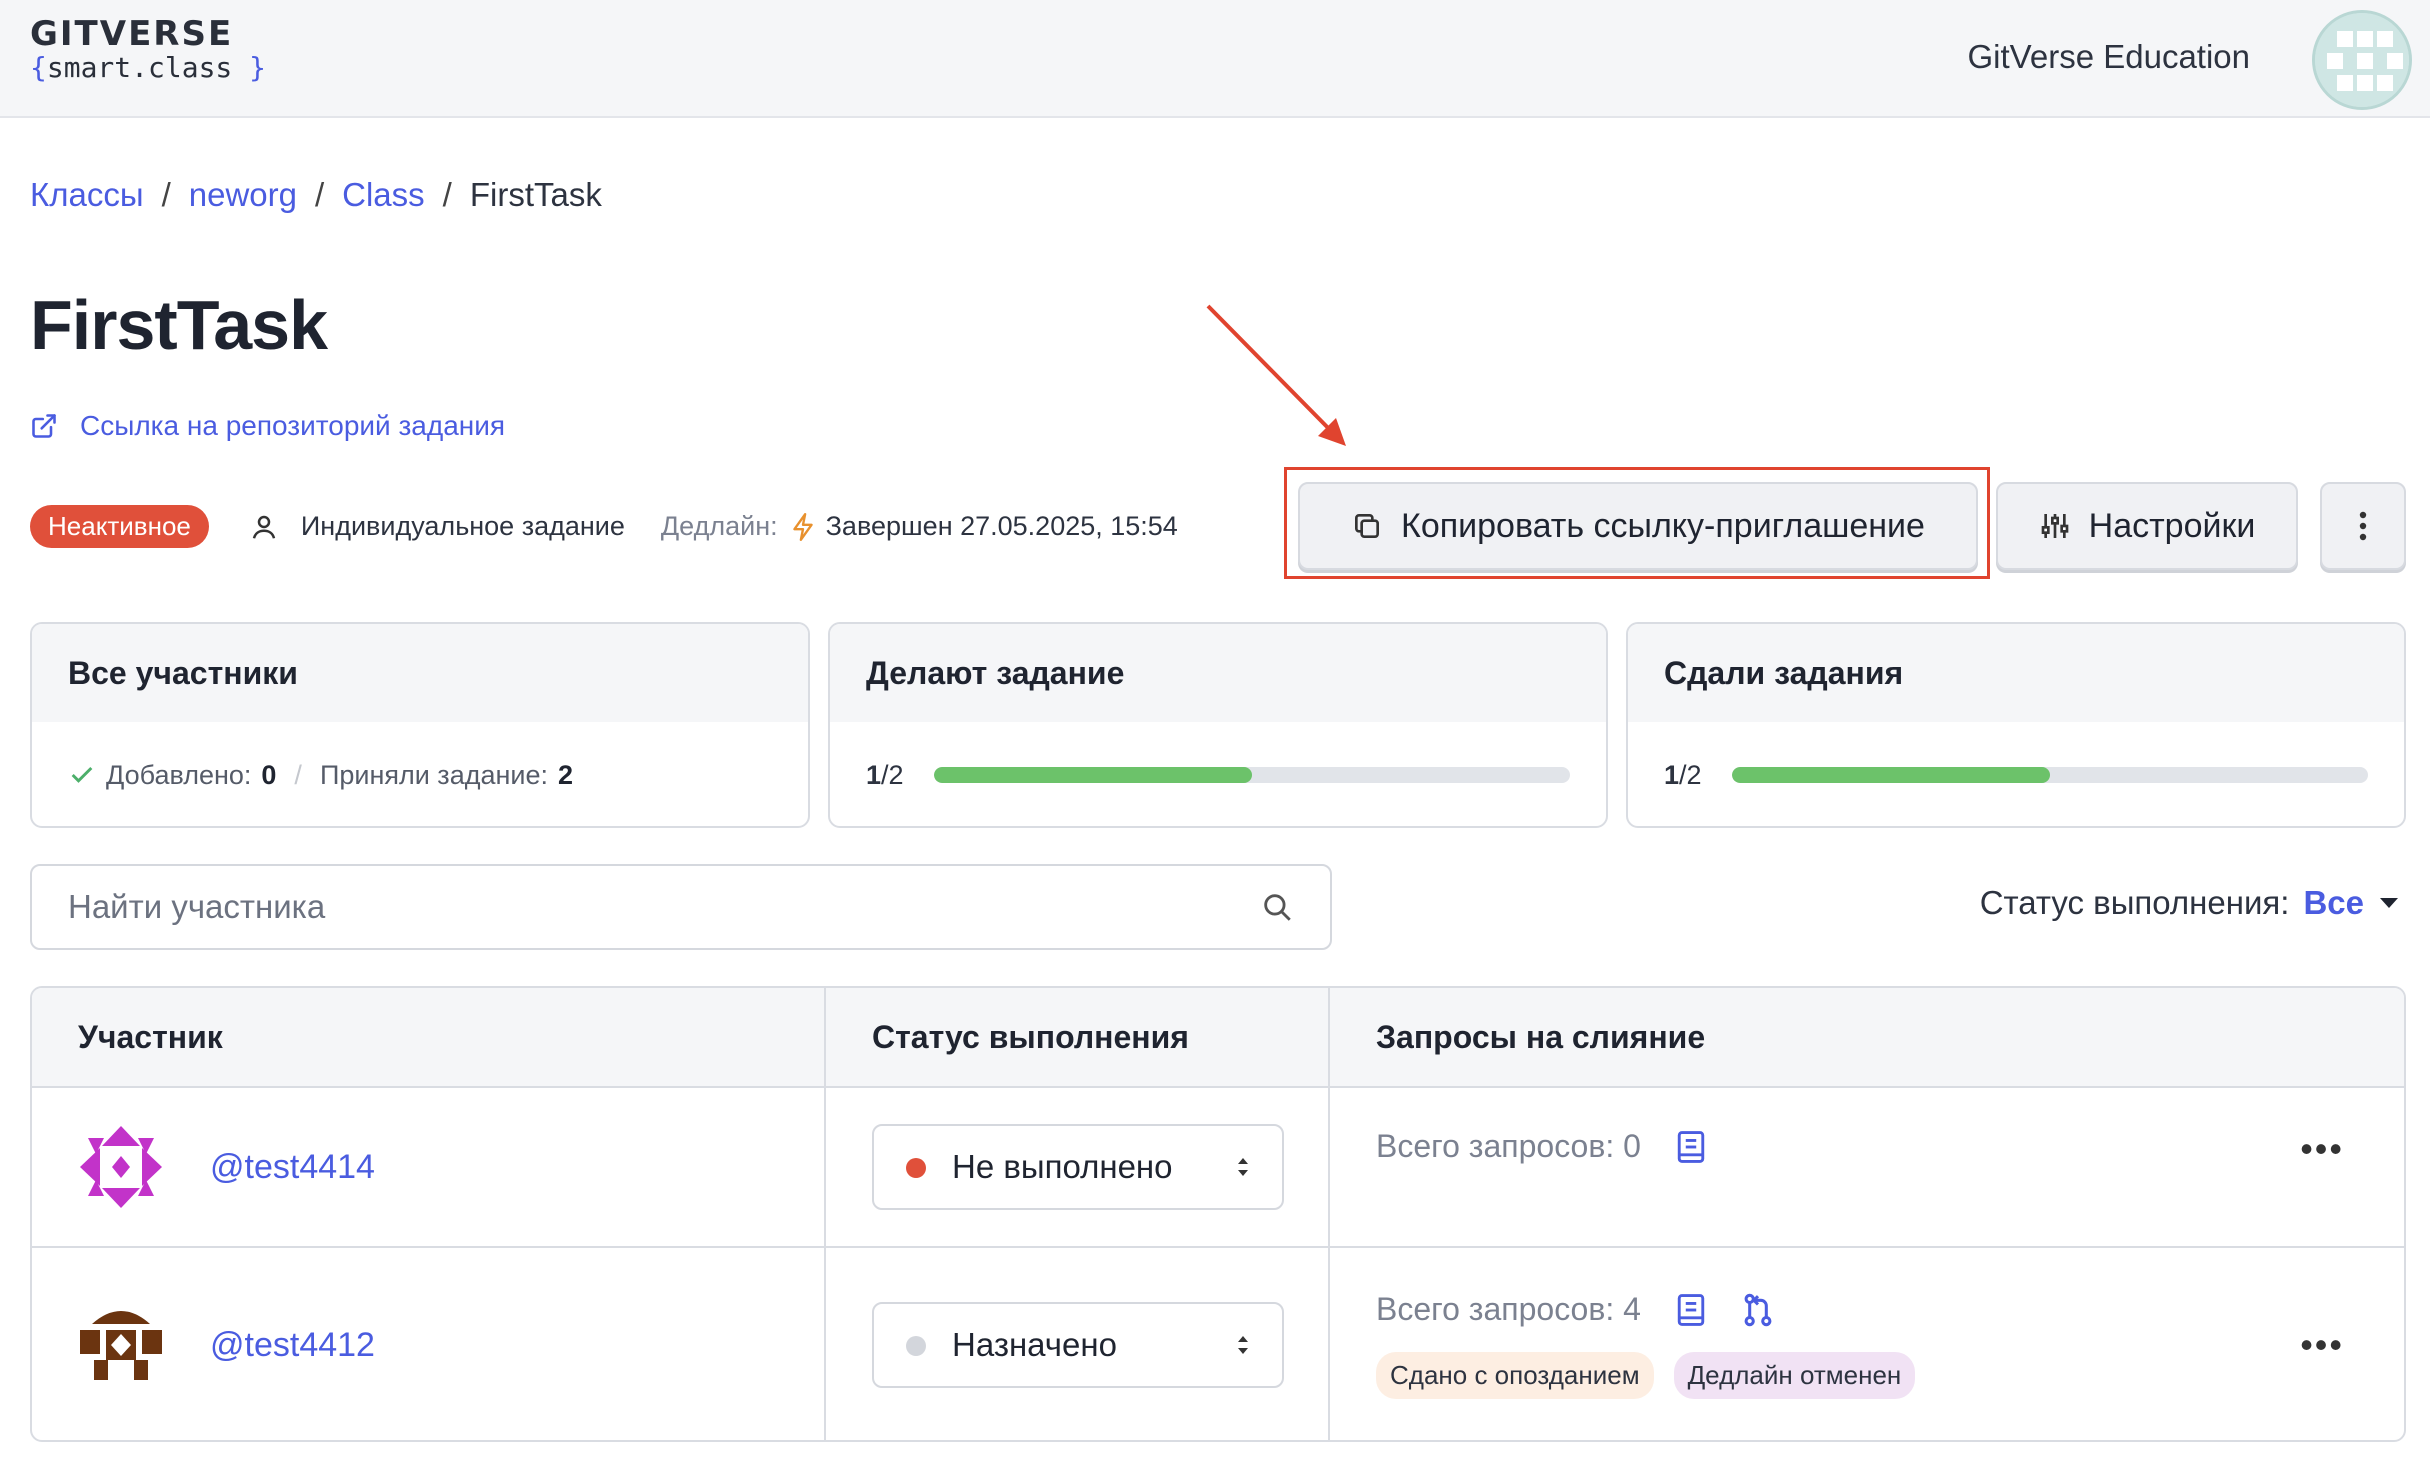 The image size is (2430, 1458). I want to click on vertical-dots-icon, so click(2363, 526).